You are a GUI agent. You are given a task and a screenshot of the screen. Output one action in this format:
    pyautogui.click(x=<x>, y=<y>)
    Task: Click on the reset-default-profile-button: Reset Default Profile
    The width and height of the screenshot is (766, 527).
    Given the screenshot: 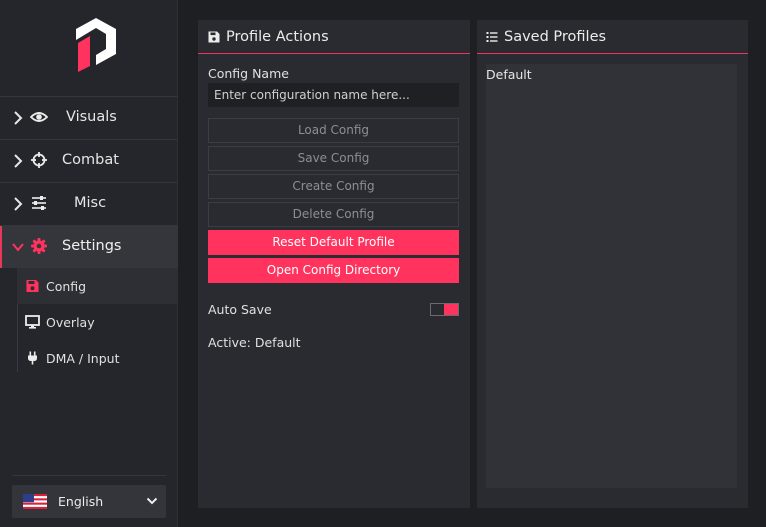 What is the action you would take?
    pyautogui.click(x=333, y=242)
    